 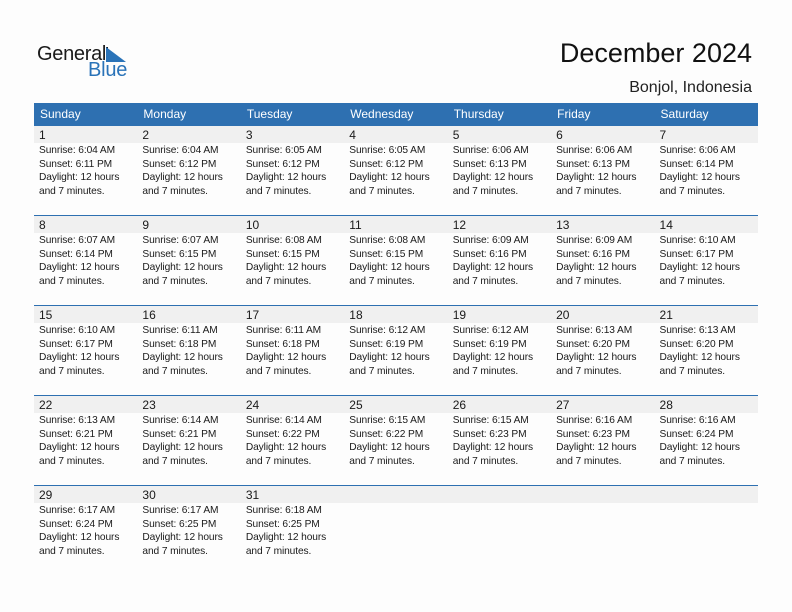 What do you see at coordinates (387, 330) in the screenshot?
I see `sunrise-text: Sunrise: 6:12 AM` at bounding box center [387, 330].